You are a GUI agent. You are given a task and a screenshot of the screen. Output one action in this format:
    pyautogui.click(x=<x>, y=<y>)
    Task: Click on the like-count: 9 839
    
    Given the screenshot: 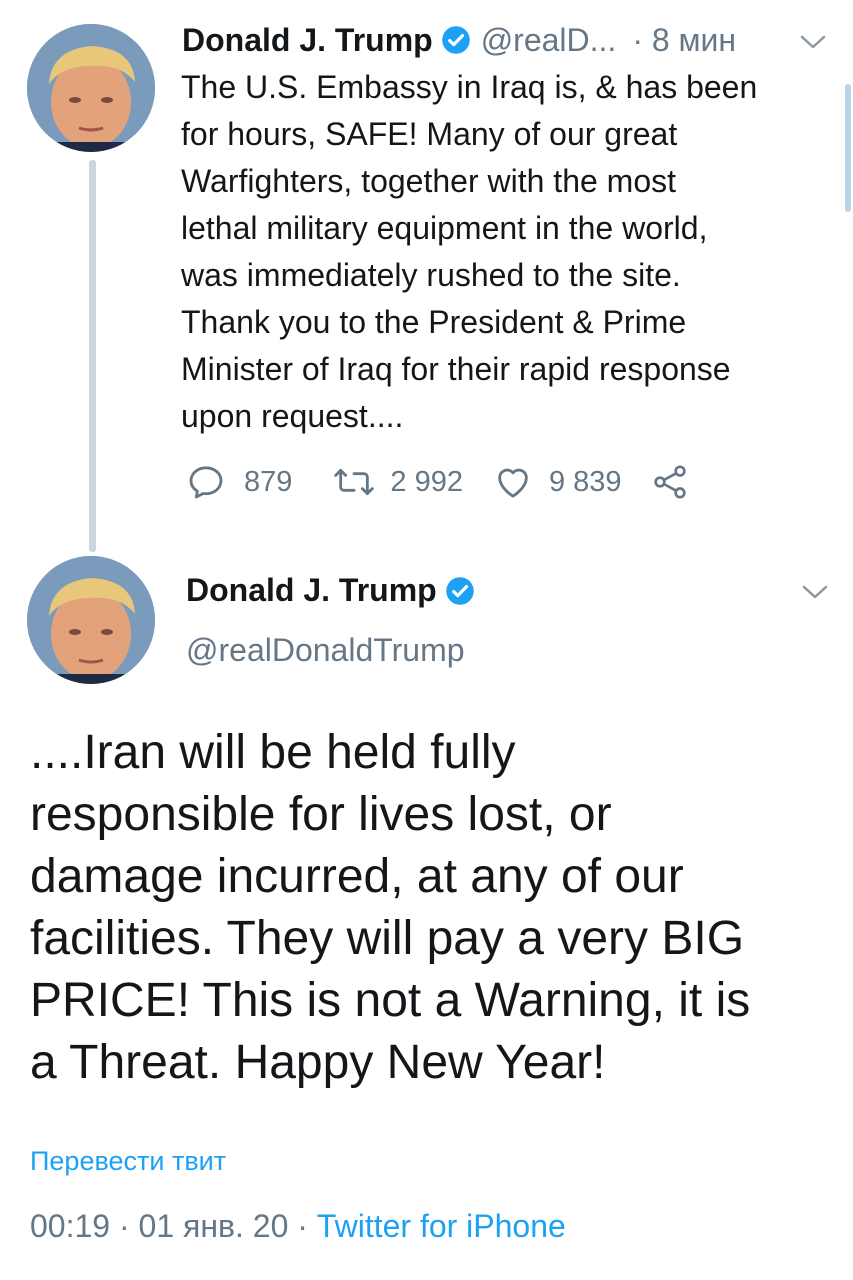 What is the action you would take?
    pyautogui.click(x=585, y=481)
    